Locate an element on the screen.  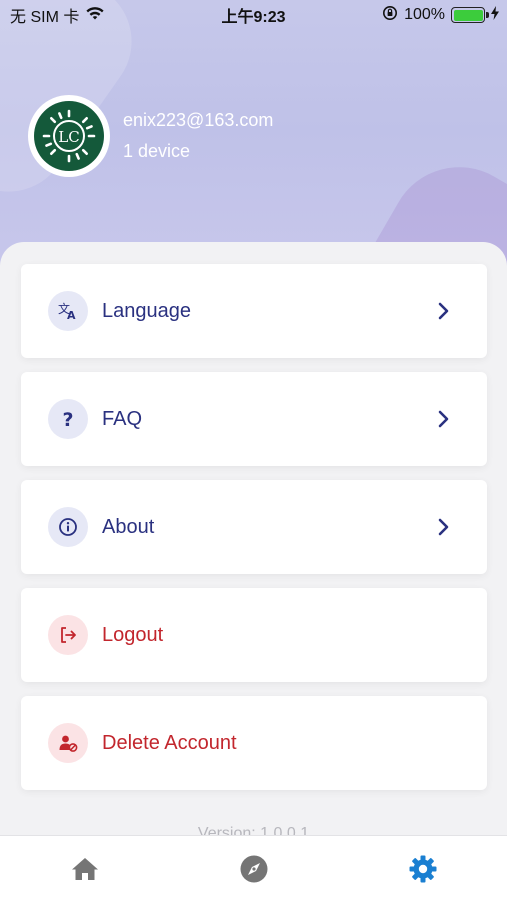
home-icon is located at coordinates (85, 869).